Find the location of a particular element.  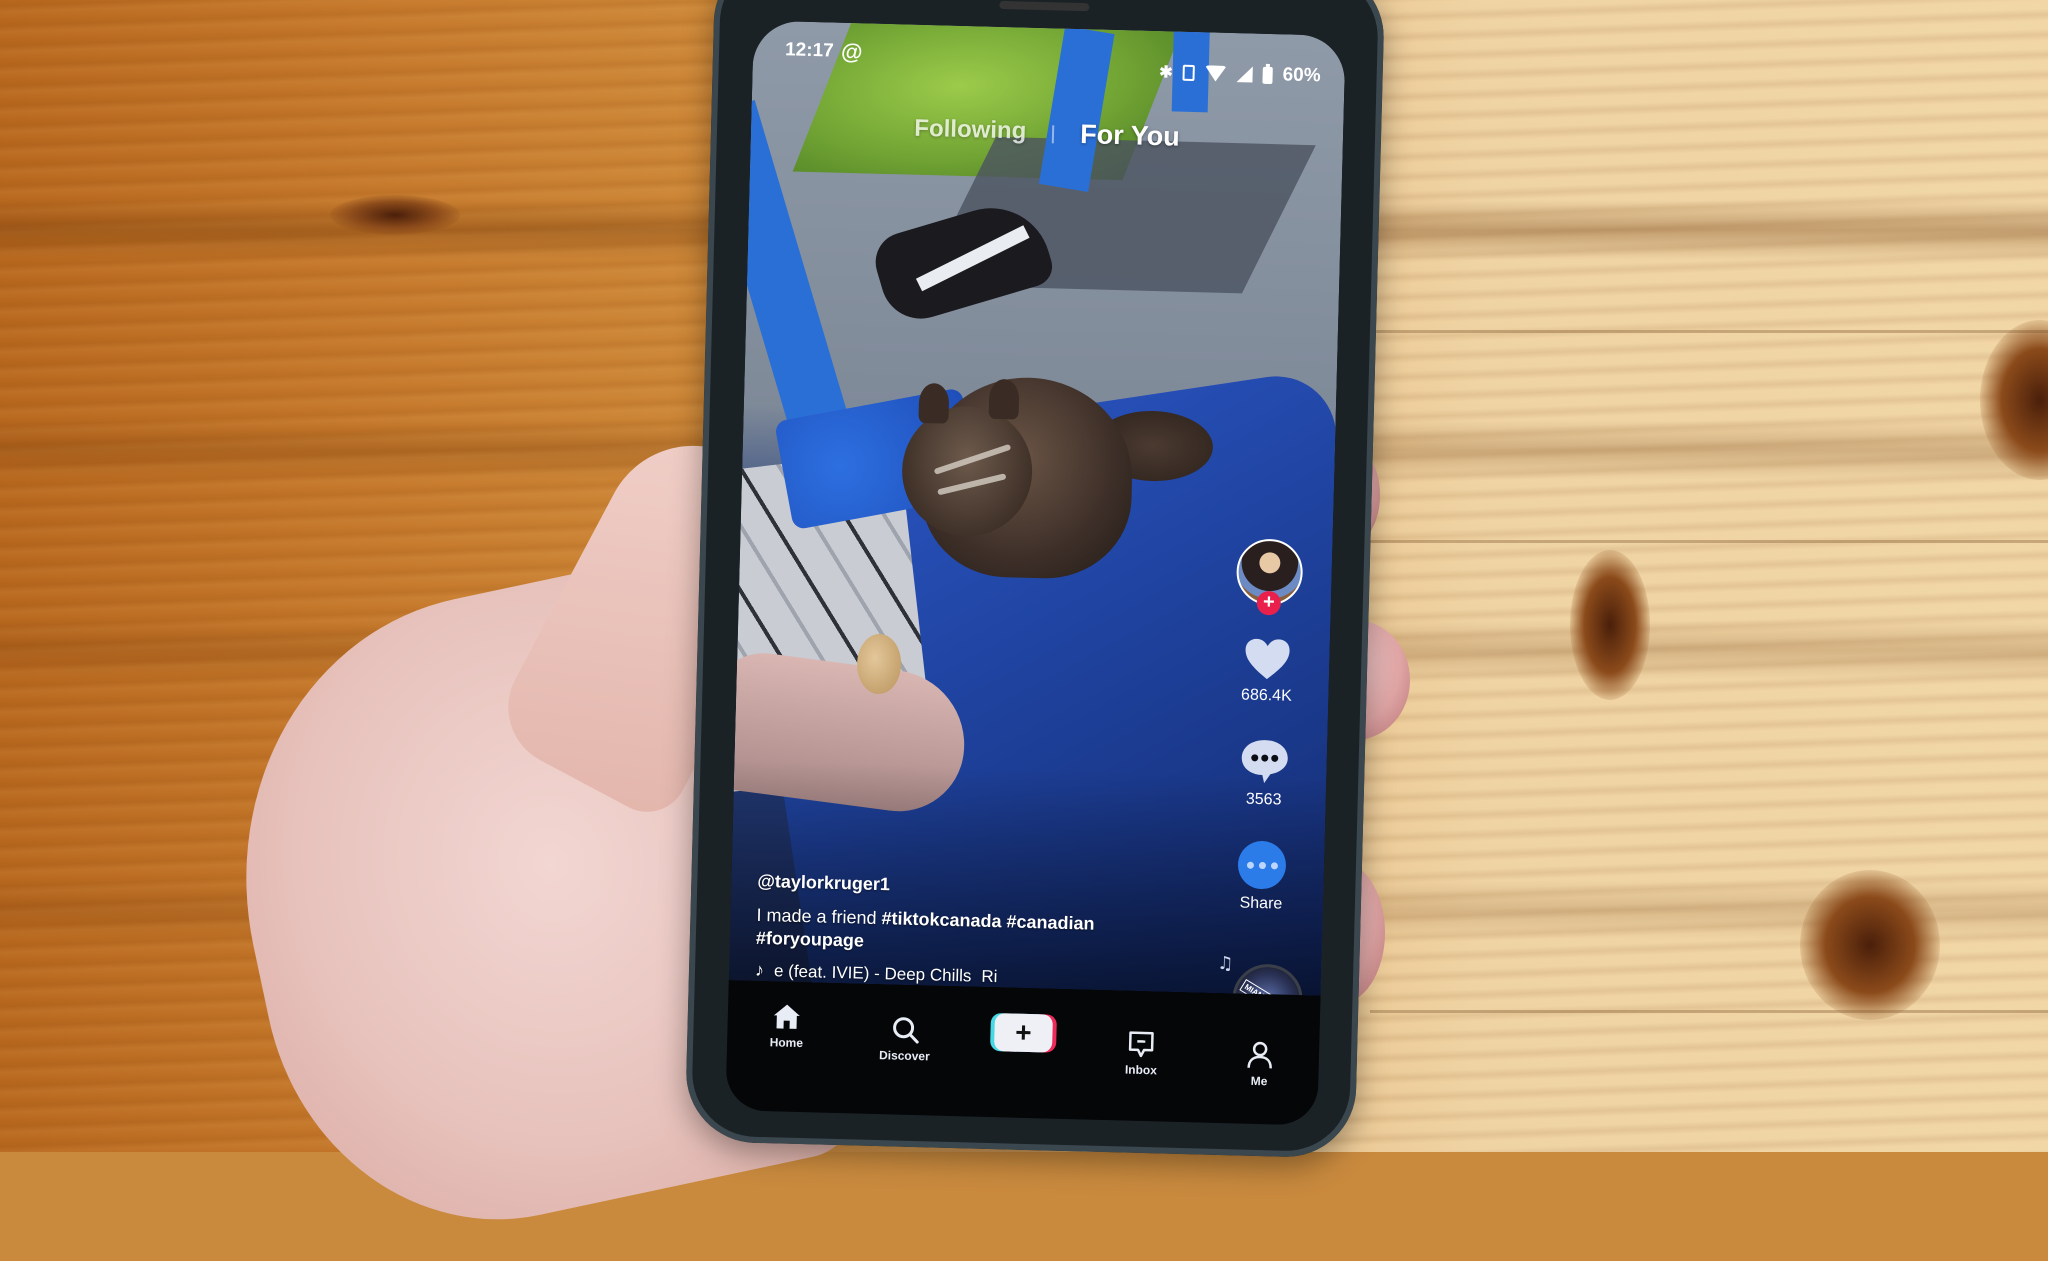

nav-me: Me is located at coordinates (1259, 1064).